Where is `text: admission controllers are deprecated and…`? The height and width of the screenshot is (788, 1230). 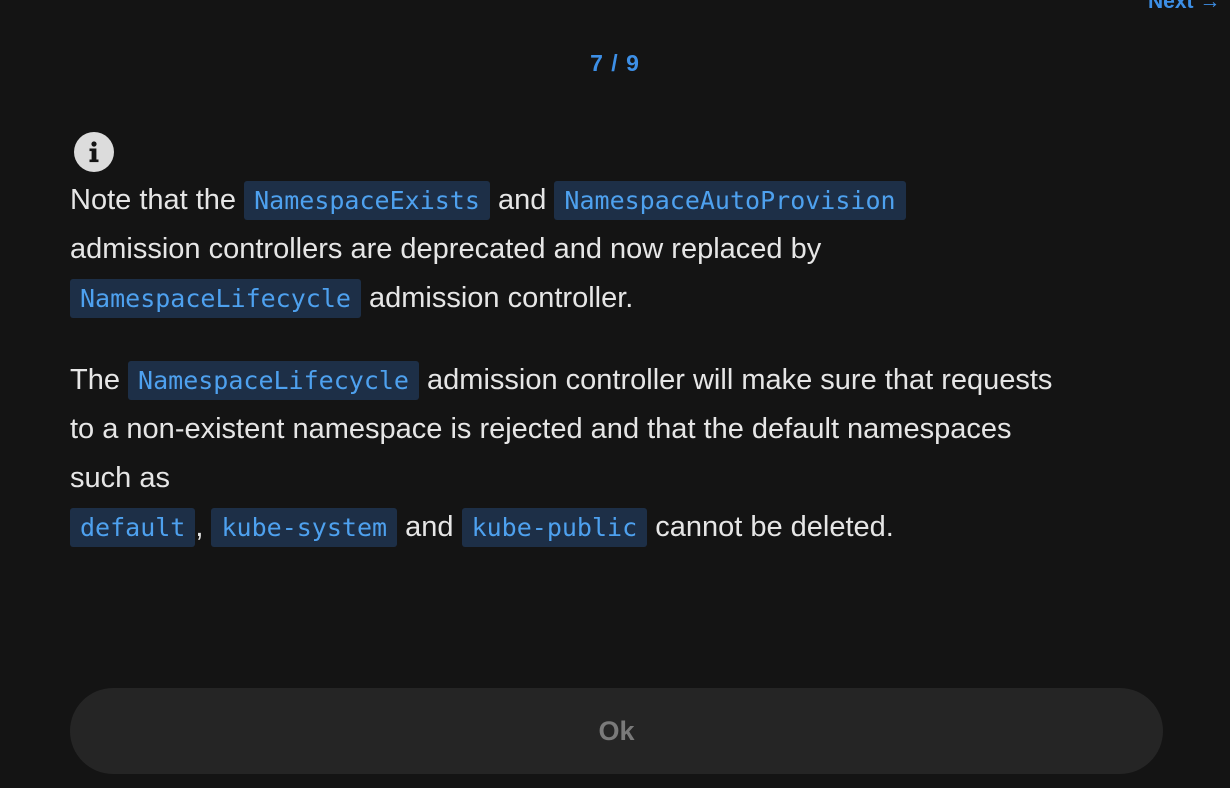 text: admission controllers are deprecated and… is located at coordinates (446, 249).